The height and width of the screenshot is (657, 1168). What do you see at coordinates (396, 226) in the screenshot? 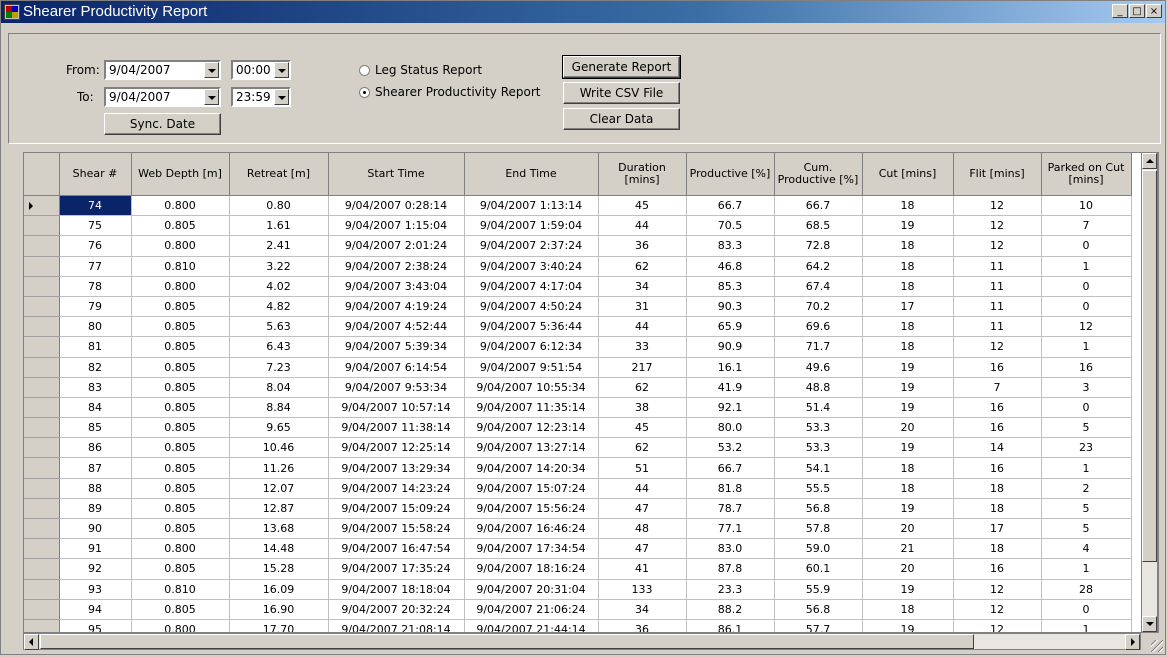
I see `table-cell: 9/04/2007 1:15:04` at bounding box center [396, 226].